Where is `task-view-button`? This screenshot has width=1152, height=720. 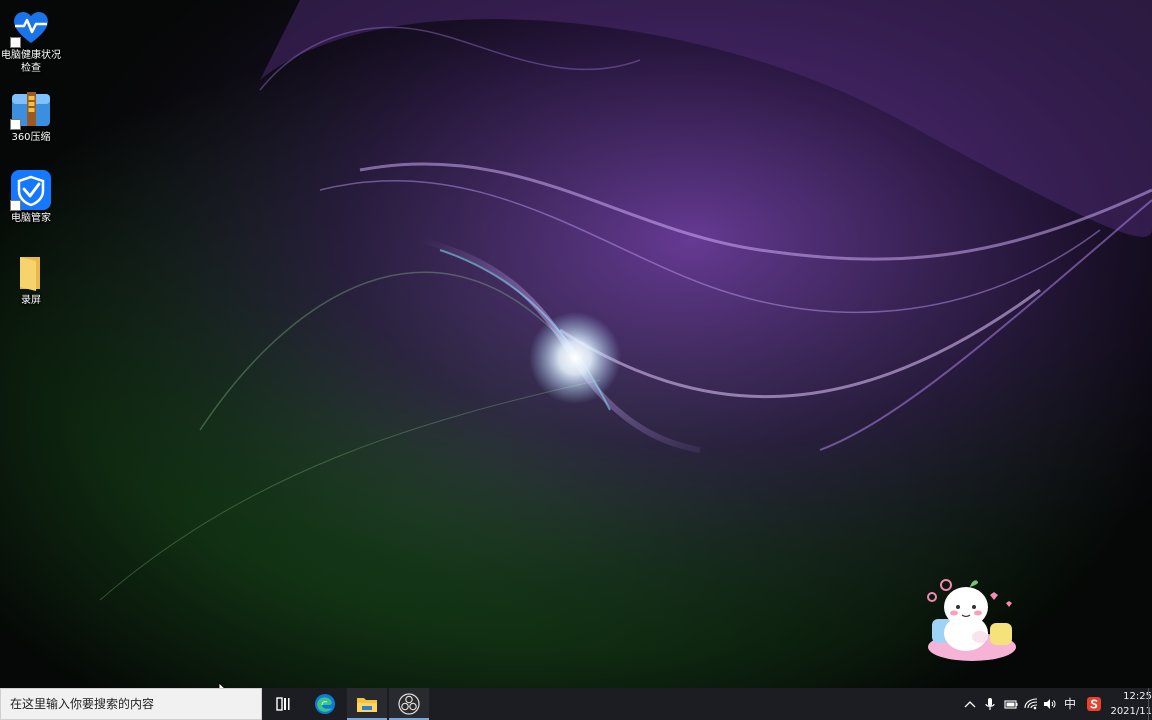 task-view-button is located at coordinates (283, 704).